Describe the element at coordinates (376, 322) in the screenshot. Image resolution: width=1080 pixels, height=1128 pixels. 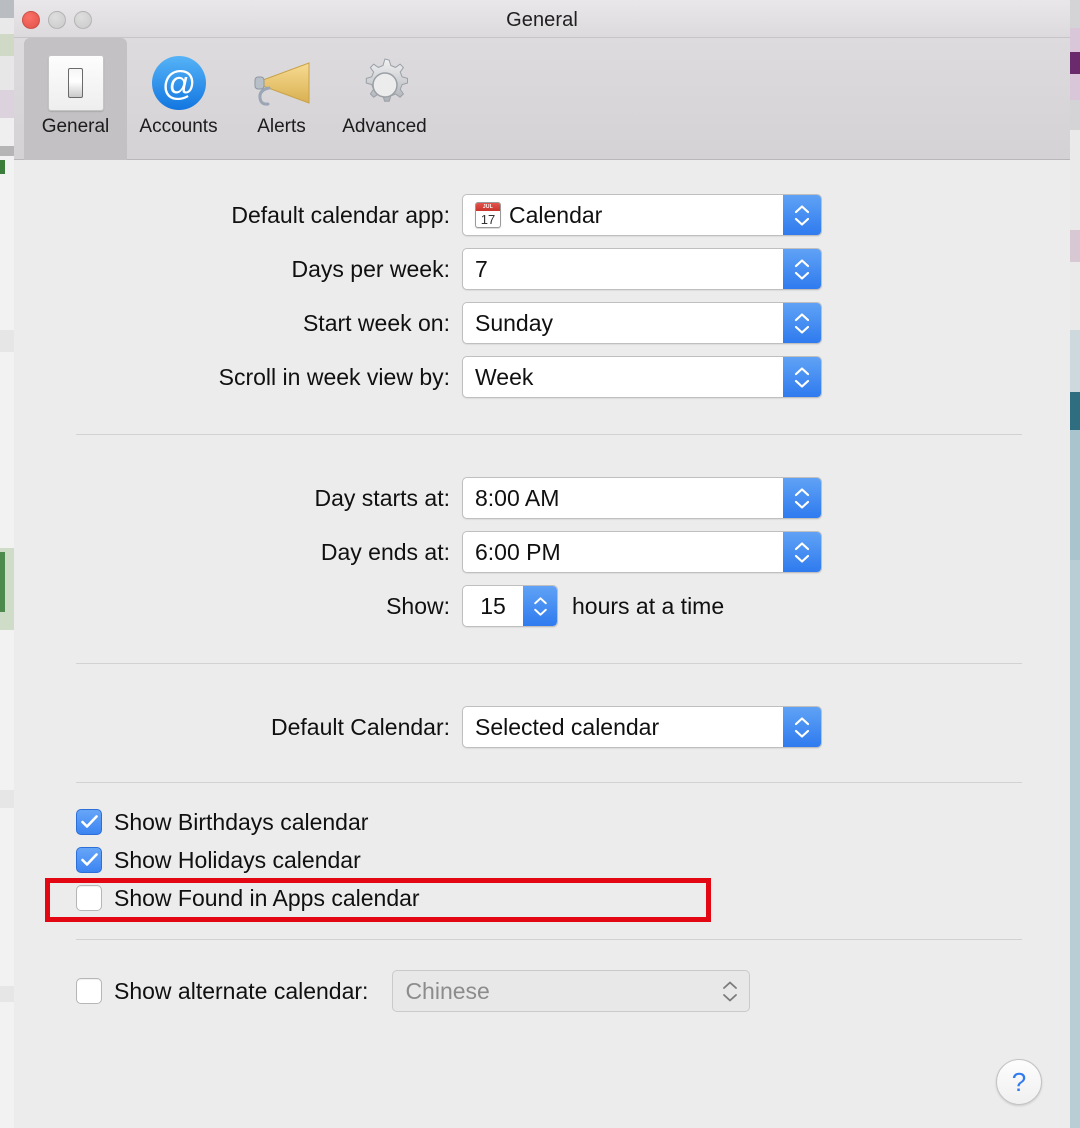
I see `label-start-week-on: Start week on:` at that location.